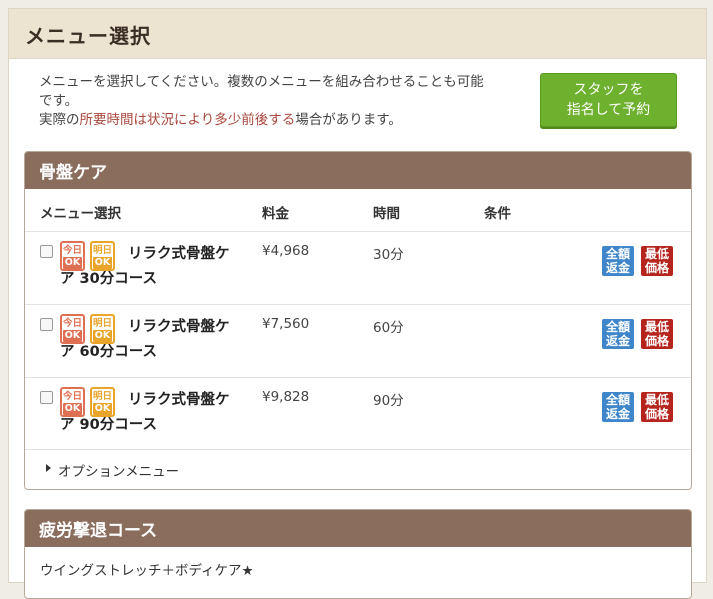 This screenshot has height=599, width=713. I want to click on intro-line-1: メニューを選択してください。複数のメニューを組み合わせることも可能, so click(261, 82).